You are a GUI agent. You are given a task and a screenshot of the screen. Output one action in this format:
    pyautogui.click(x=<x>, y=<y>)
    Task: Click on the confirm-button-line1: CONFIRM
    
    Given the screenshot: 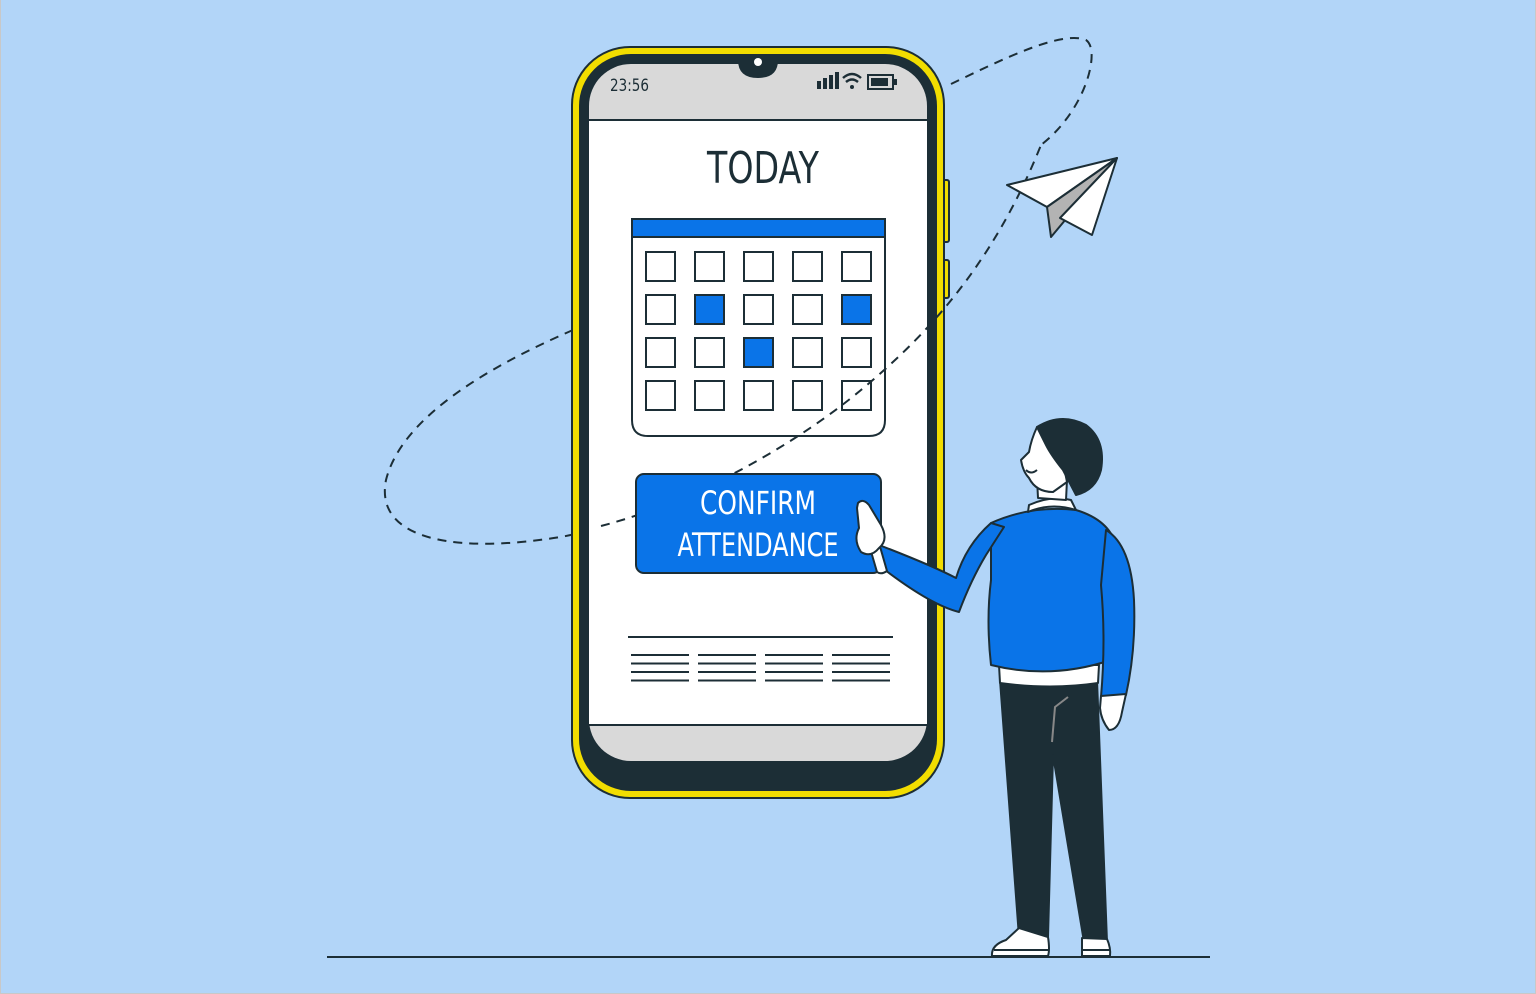 What is the action you would take?
    pyautogui.click(x=758, y=503)
    